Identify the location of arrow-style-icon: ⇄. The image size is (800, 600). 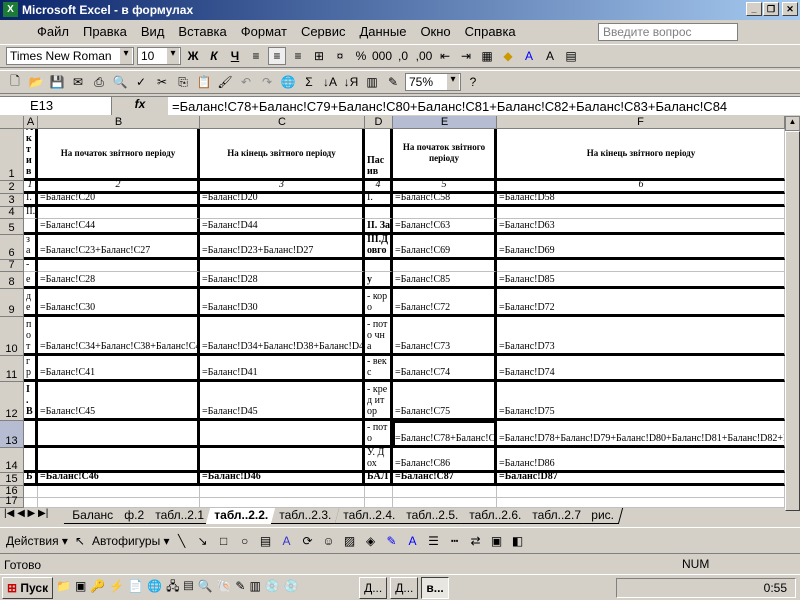
(476, 541).